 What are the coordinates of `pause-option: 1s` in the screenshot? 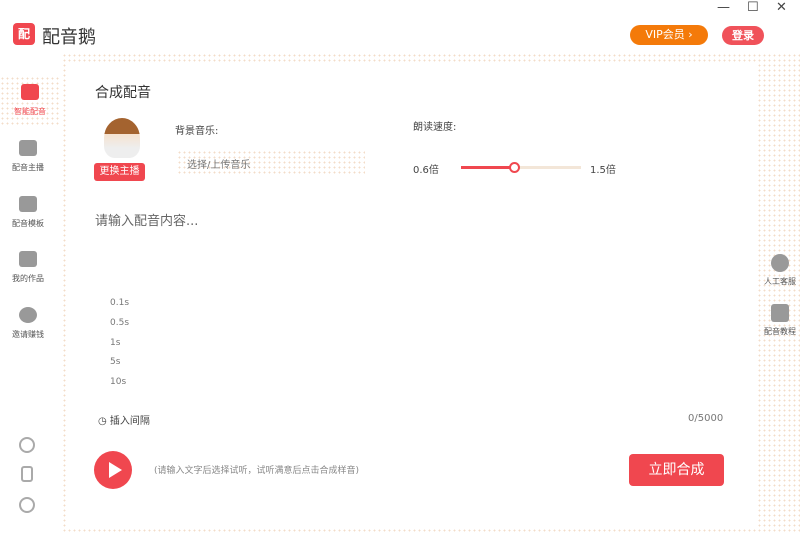 It's located at (115, 343).